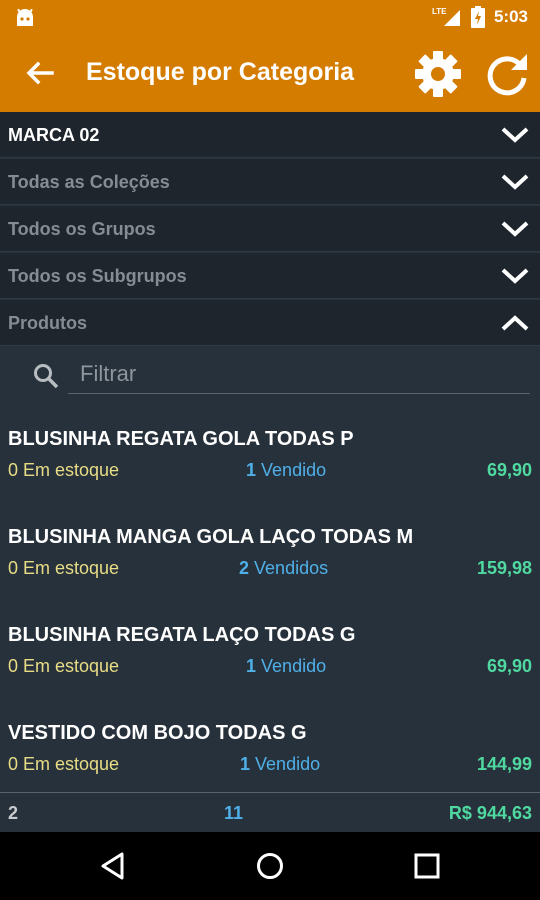 The height and width of the screenshot is (900, 540). I want to click on grand-total: R$ 944,63, so click(490, 813).